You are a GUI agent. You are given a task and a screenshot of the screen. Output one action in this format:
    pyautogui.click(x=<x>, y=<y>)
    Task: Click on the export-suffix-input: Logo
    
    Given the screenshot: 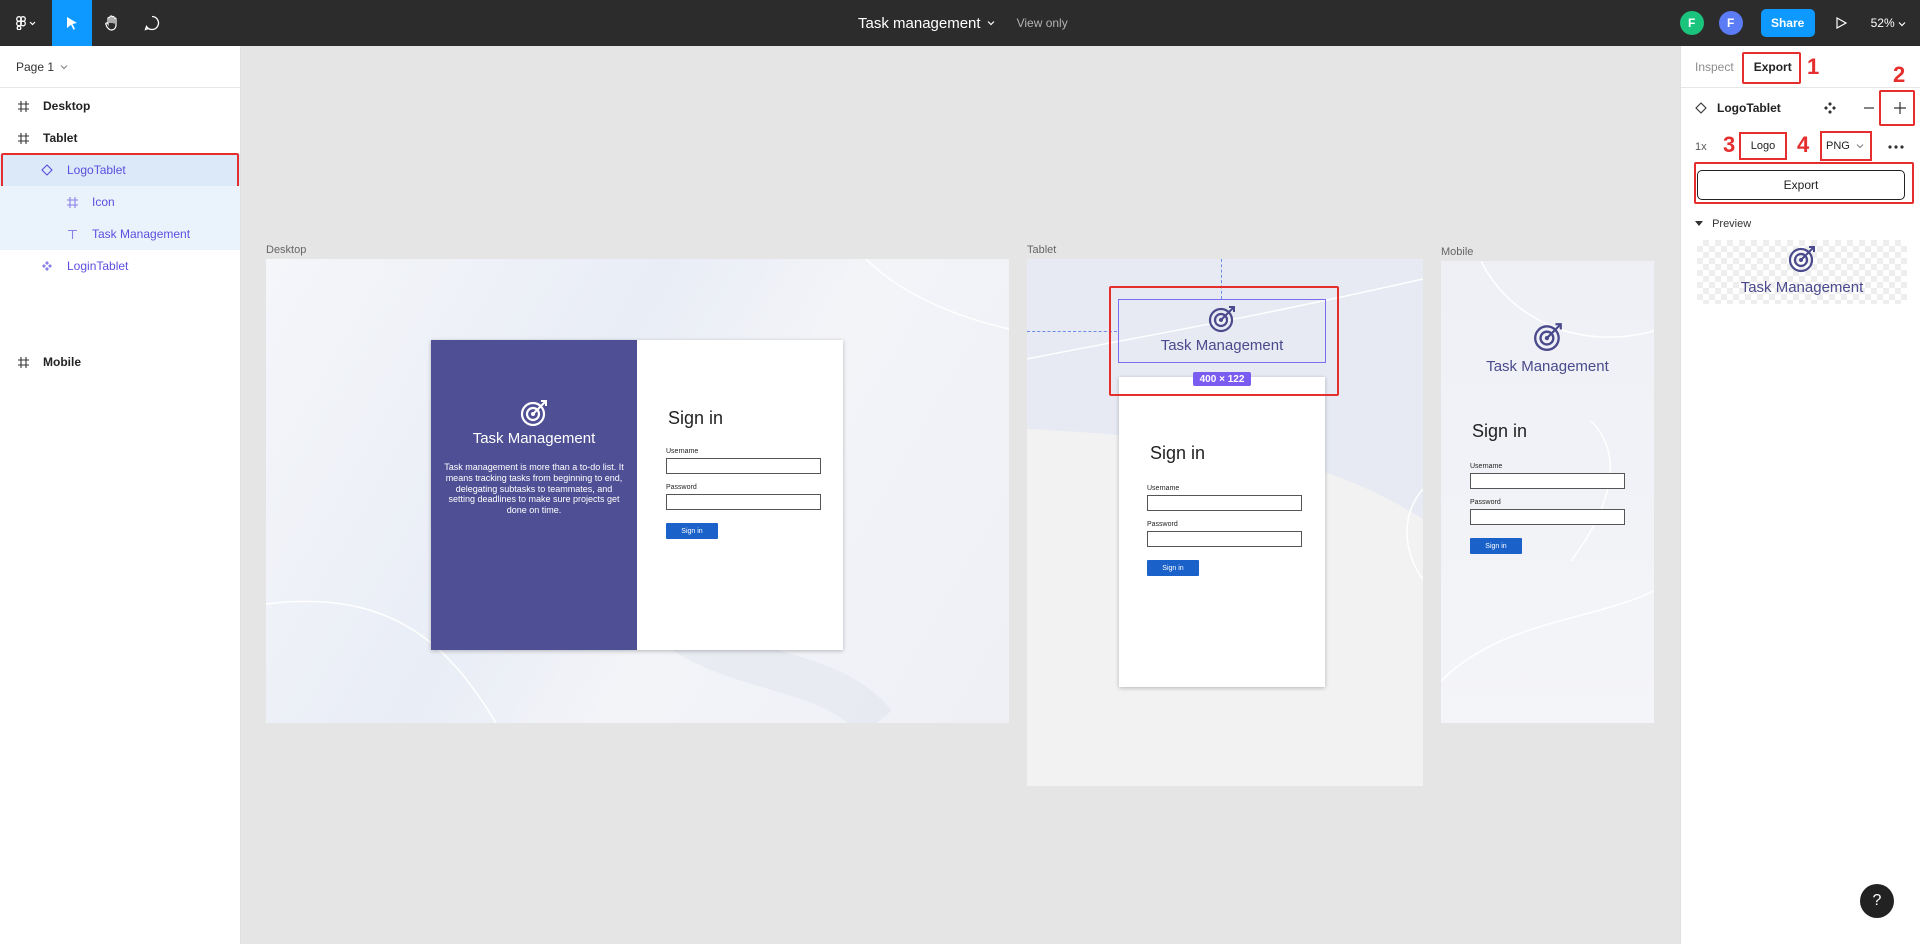 What is the action you would take?
    pyautogui.click(x=1763, y=146)
    